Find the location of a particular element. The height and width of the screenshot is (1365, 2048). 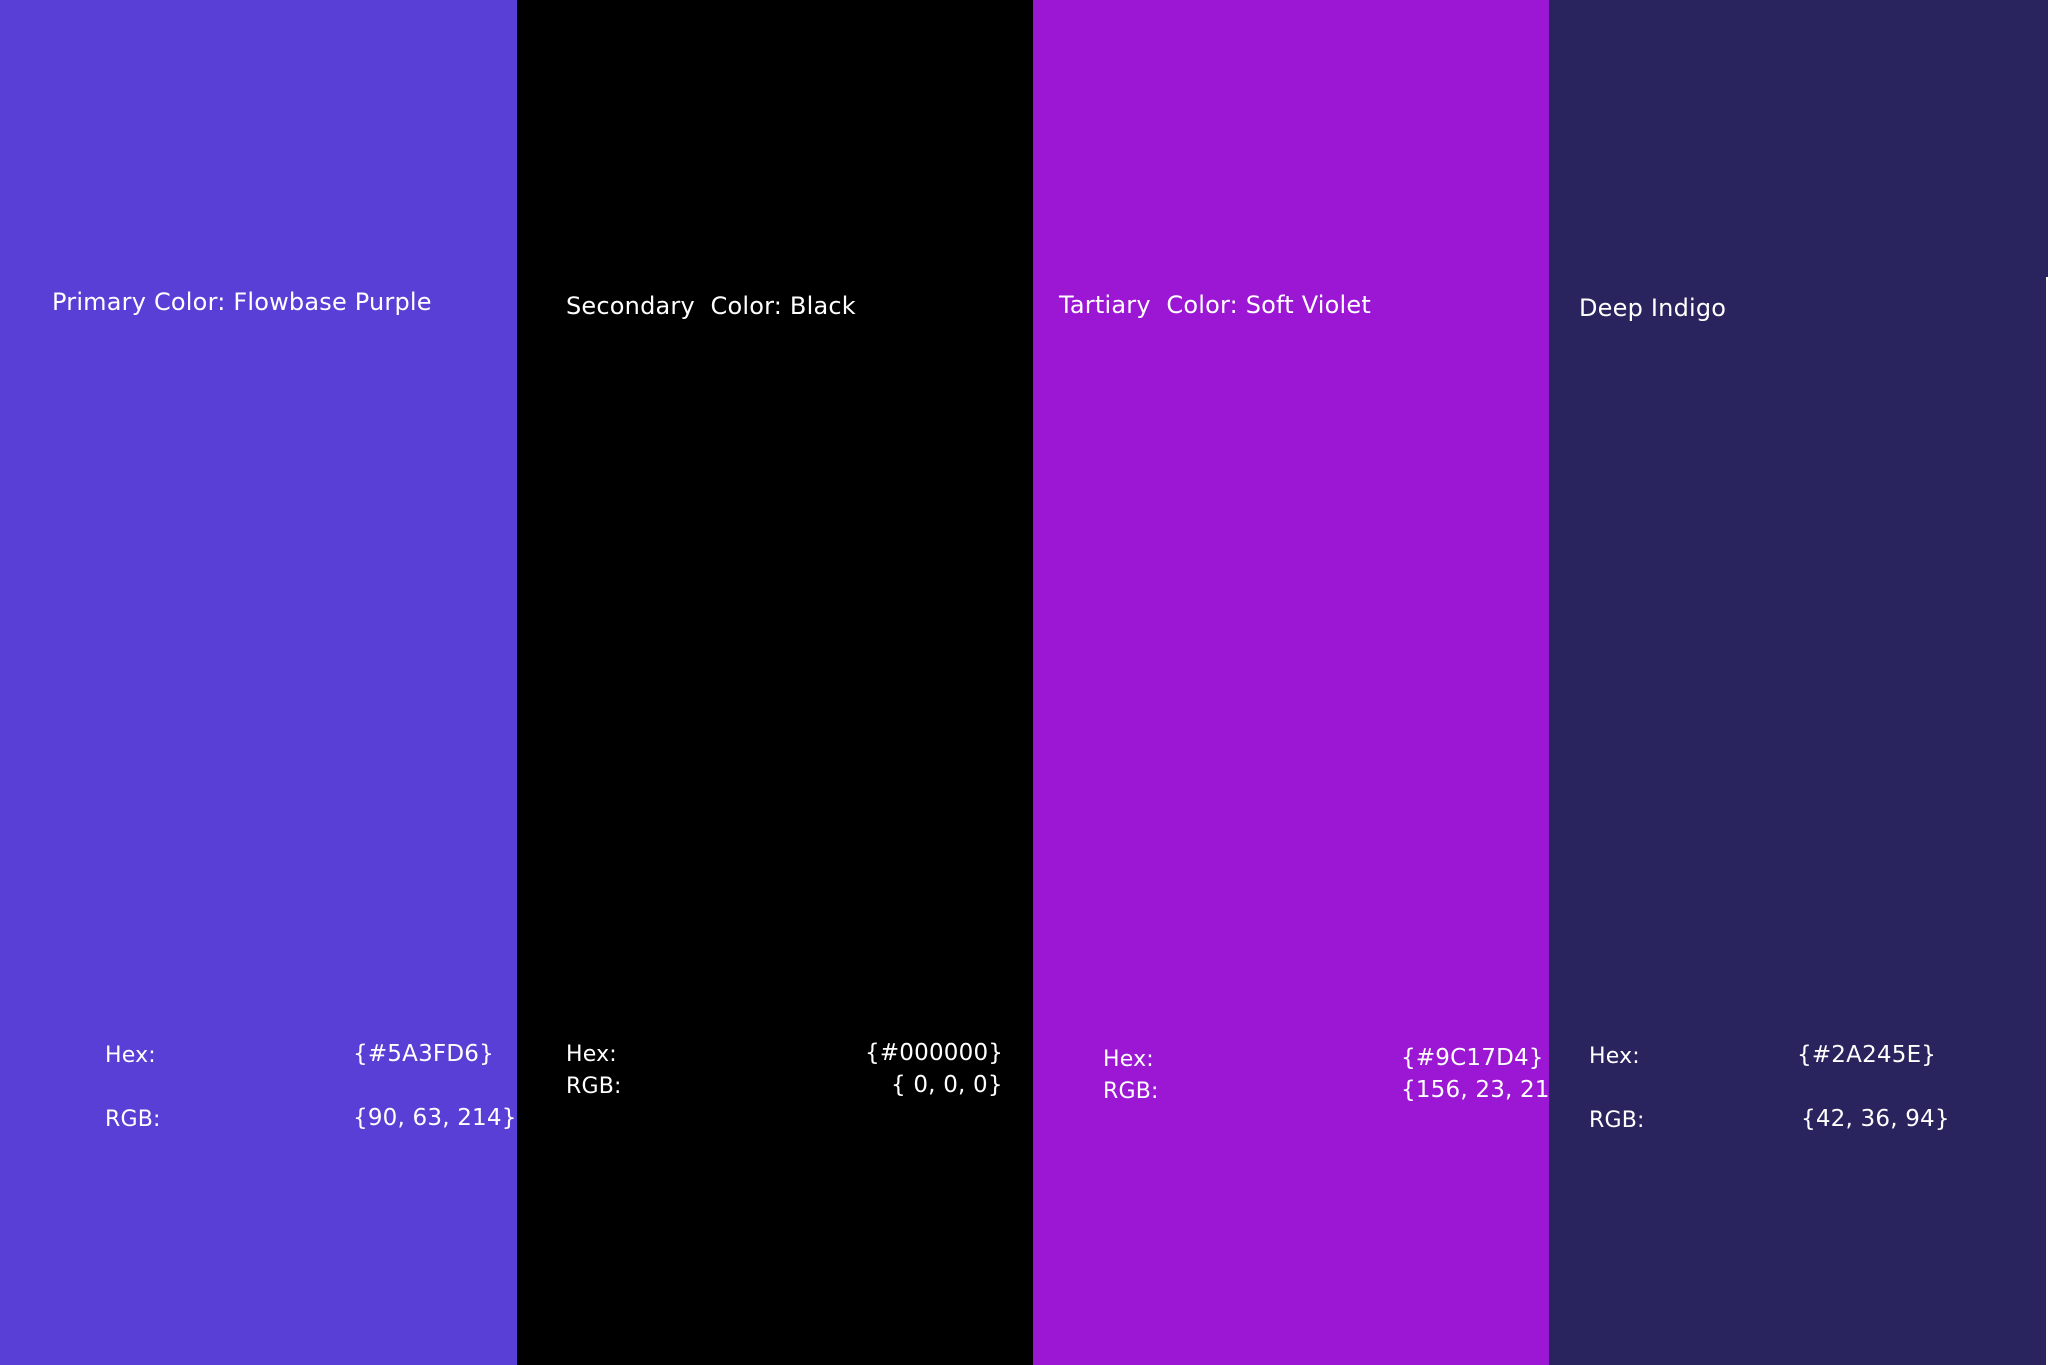

rgb-value: { 0, 0, 0} is located at coordinates (947, 1085).